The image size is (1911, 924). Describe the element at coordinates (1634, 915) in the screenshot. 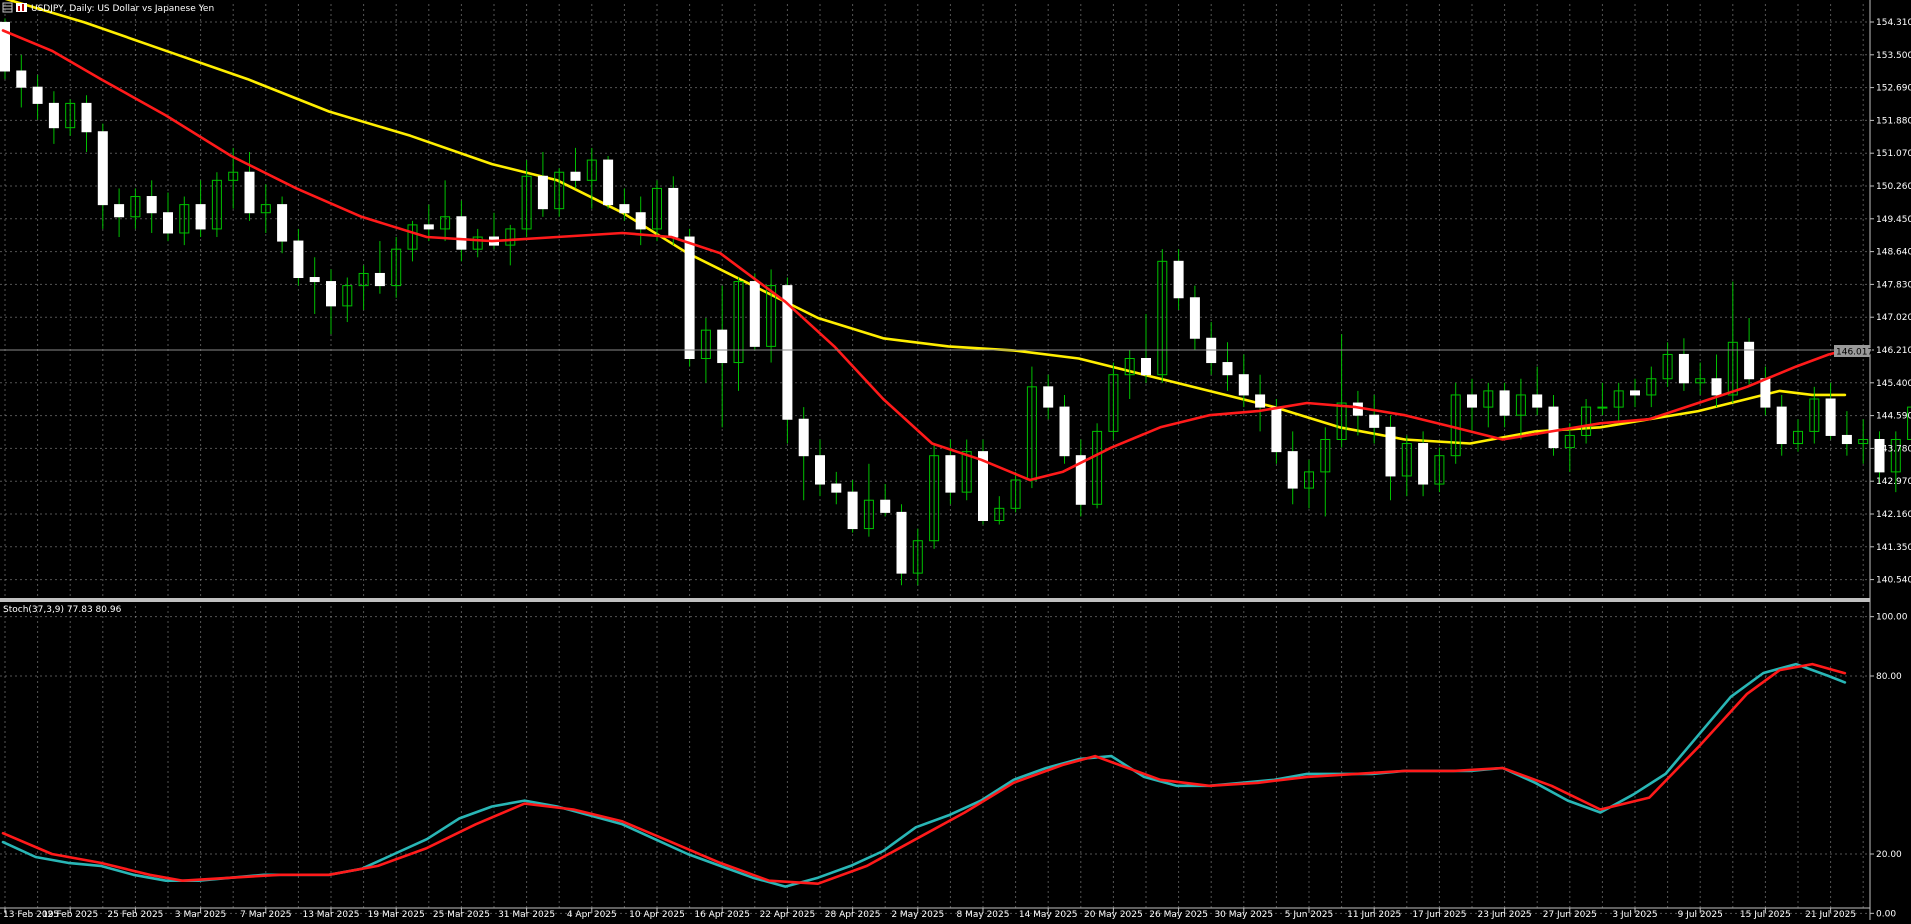

I see `time-tick-label: 3 Jul 2025` at that location.